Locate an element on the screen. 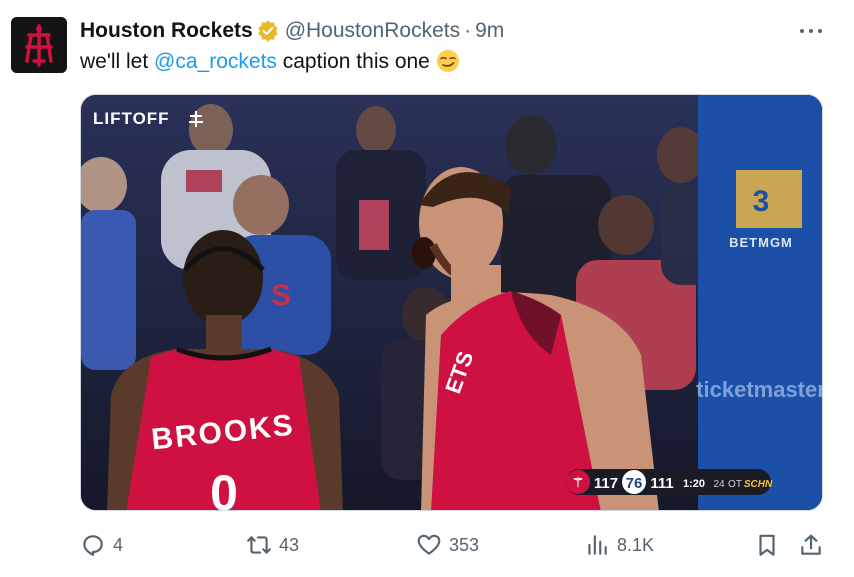 The image size is (854, 577). svg-text: 76 is located at coordinates (634, 483).